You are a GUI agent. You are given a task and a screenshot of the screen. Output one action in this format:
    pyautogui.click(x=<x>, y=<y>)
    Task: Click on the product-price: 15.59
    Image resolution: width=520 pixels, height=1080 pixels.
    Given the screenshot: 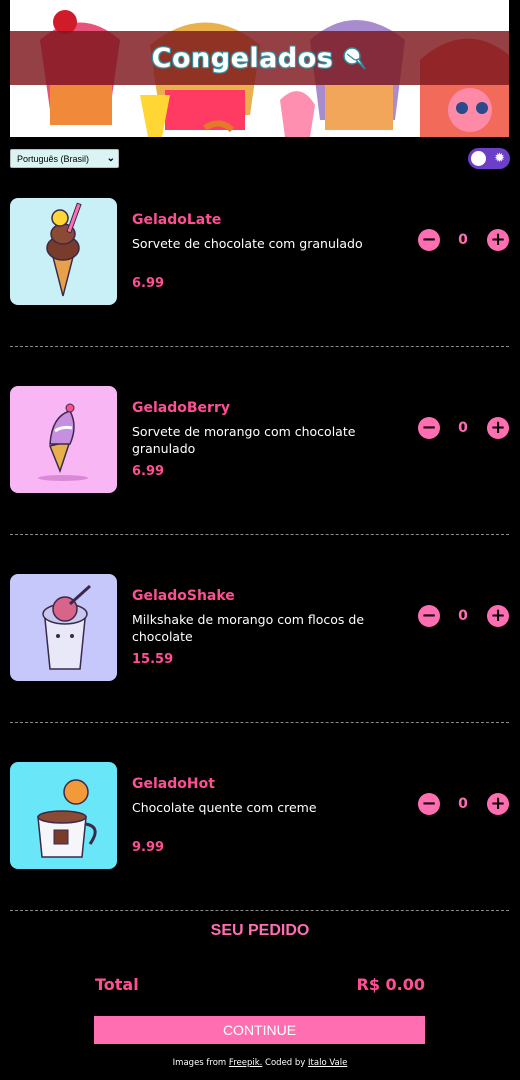 What is the action you would take?
    pyautogui.click(x=153, y=659)
    